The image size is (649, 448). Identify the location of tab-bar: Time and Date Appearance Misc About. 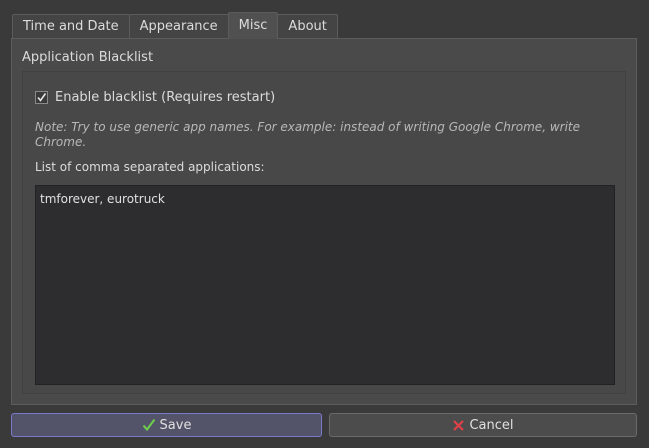
(175, 25).